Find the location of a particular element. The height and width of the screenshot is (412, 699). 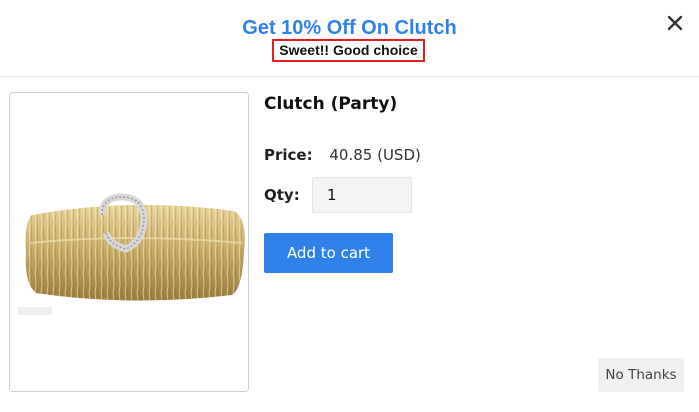

quantity-input is located at coordinates (362, 195).